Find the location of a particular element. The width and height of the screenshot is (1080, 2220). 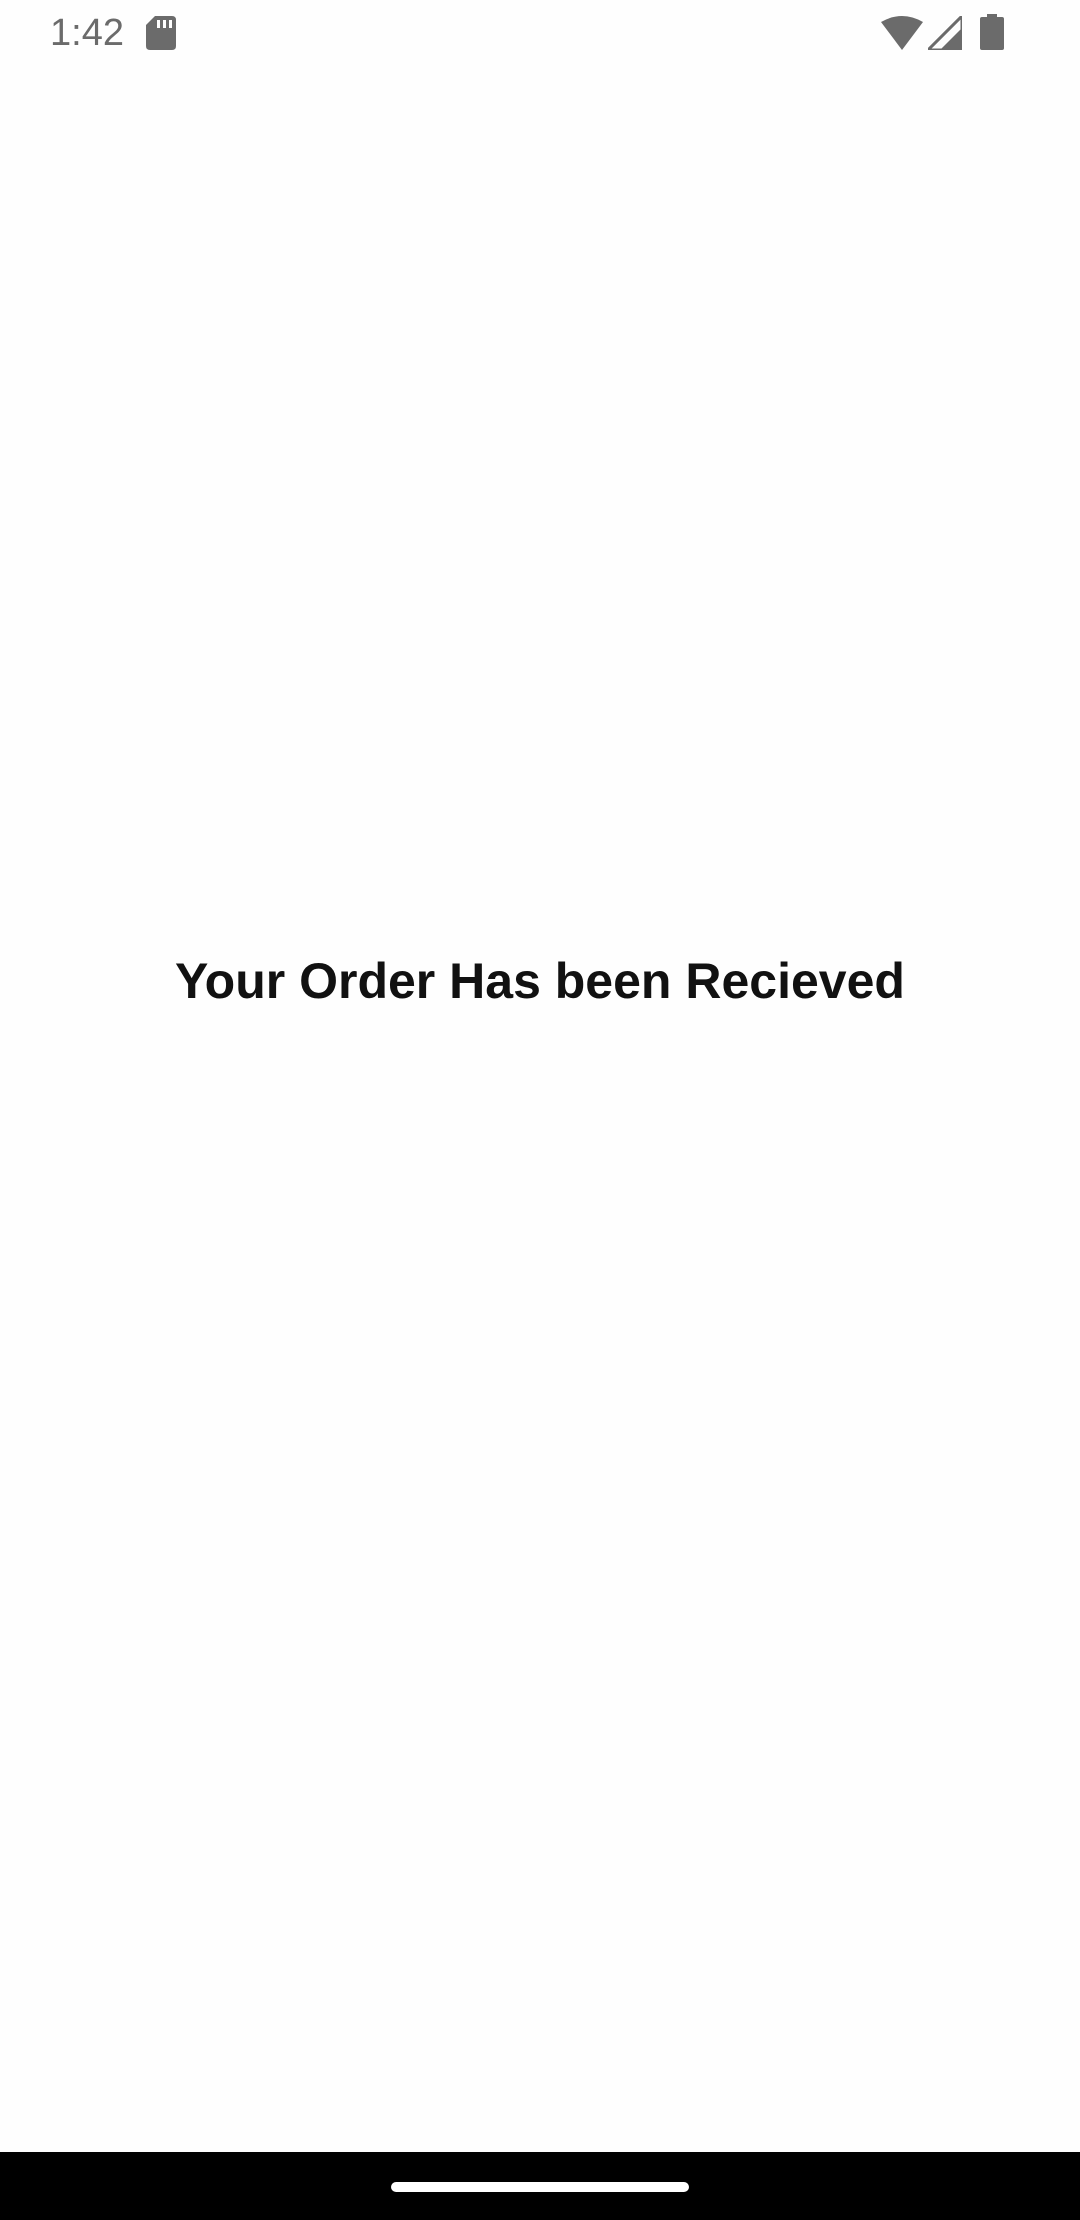

status-time: 1:42 is located at coordinates (87, 33).